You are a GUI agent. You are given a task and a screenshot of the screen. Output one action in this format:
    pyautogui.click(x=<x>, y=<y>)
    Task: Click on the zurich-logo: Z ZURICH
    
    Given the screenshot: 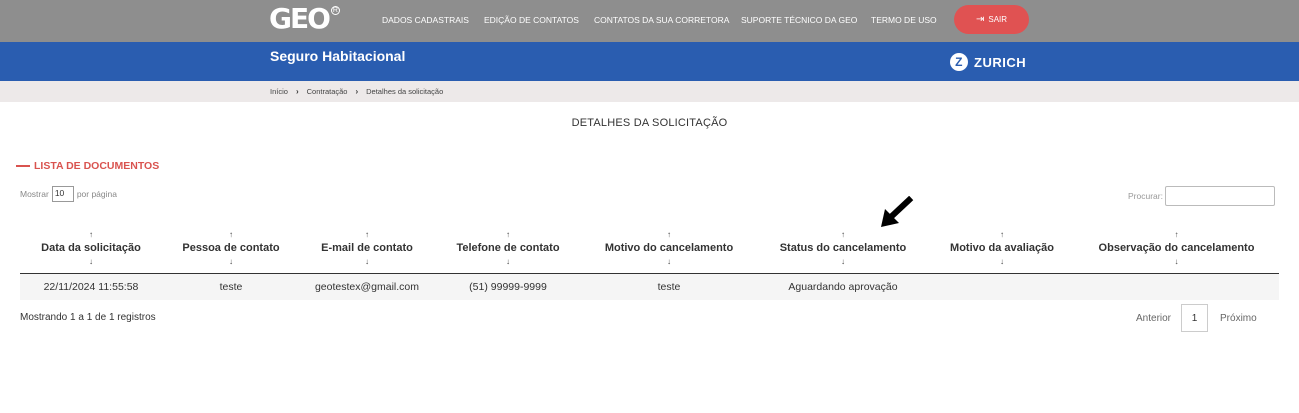 What is the action you would take?
    pyautogui.click(x=988, y=62)
    